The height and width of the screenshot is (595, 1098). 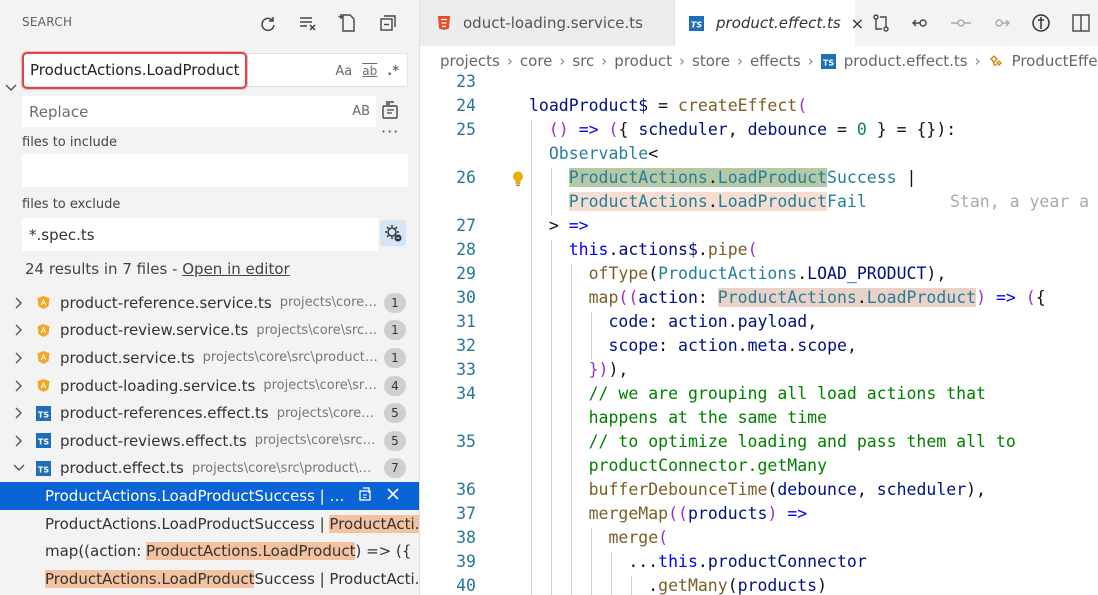 What do you see at coordinates (759, 585) in the screenshot?
I see `code-line: 40 .getMany(products)` at bounding box center [759, 585].